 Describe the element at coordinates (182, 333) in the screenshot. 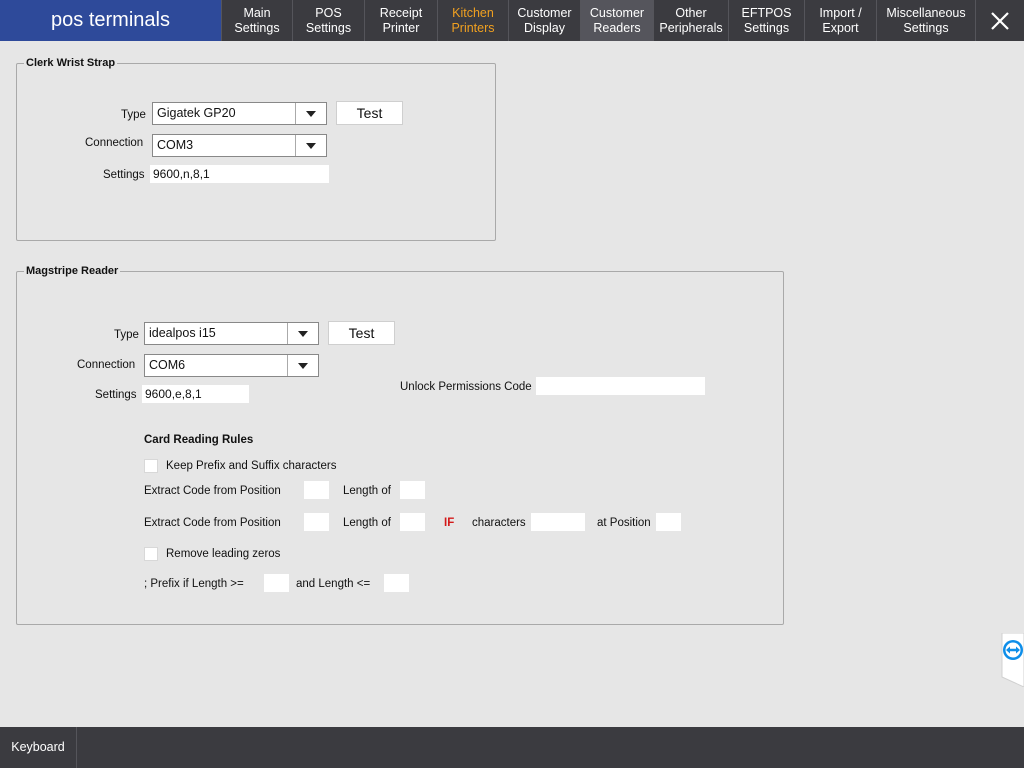

I see `magstripe-type-value: idealpos i15` at that location.